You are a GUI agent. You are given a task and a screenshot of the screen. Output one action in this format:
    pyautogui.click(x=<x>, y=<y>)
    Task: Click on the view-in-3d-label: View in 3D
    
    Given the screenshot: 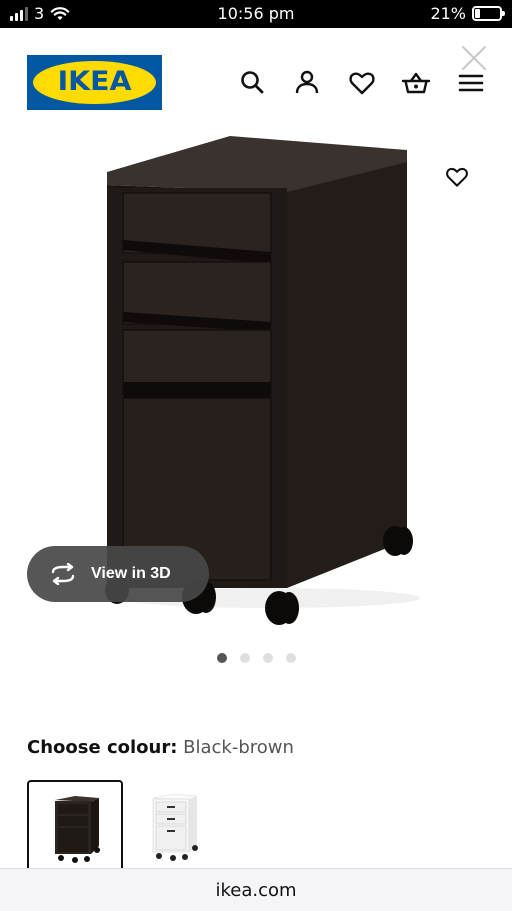 What is the action you would take?
    pyautogui.click(x=131, y=573)
    